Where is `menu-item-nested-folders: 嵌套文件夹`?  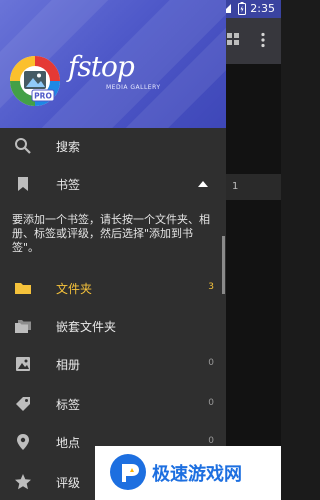
menu-item-nested-folders: 嵌套文件夹 is located at coordinates (113, 326).